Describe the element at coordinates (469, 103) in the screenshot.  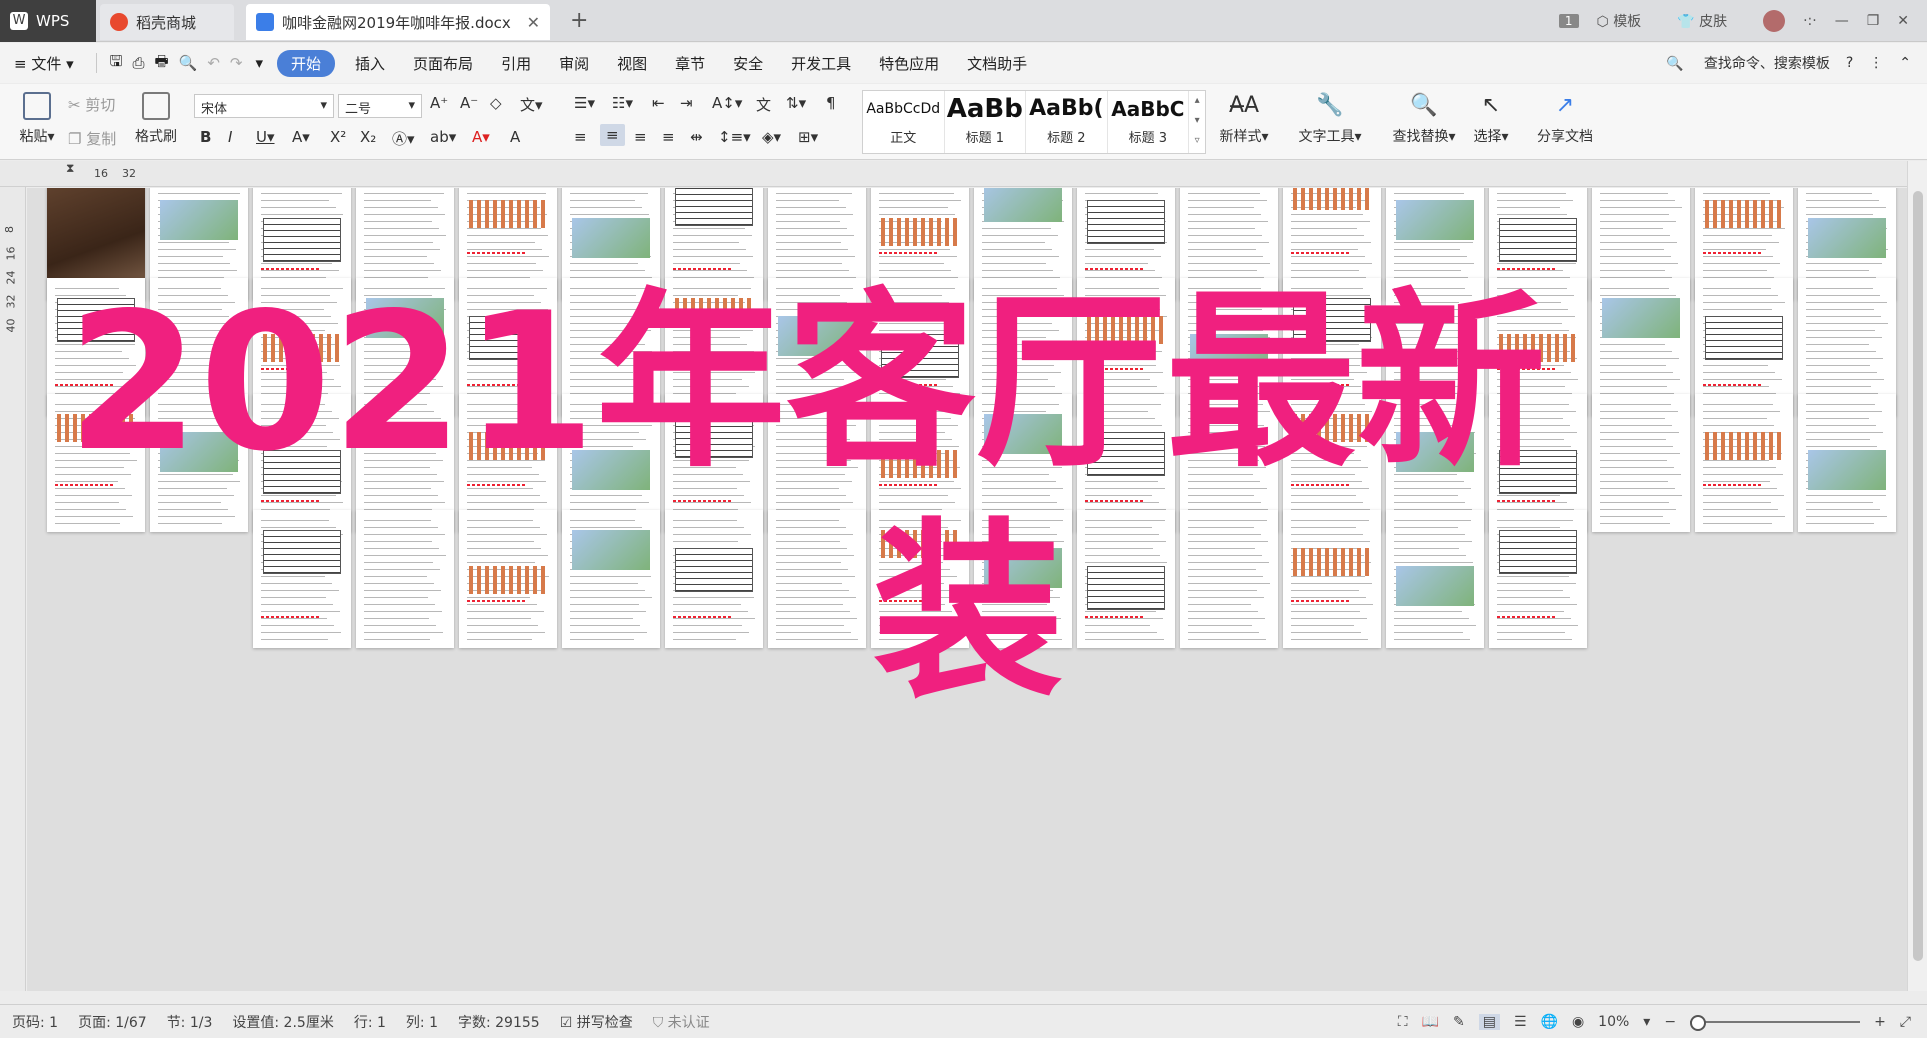
I see `shrink-font-icon: A⁻` at that location.